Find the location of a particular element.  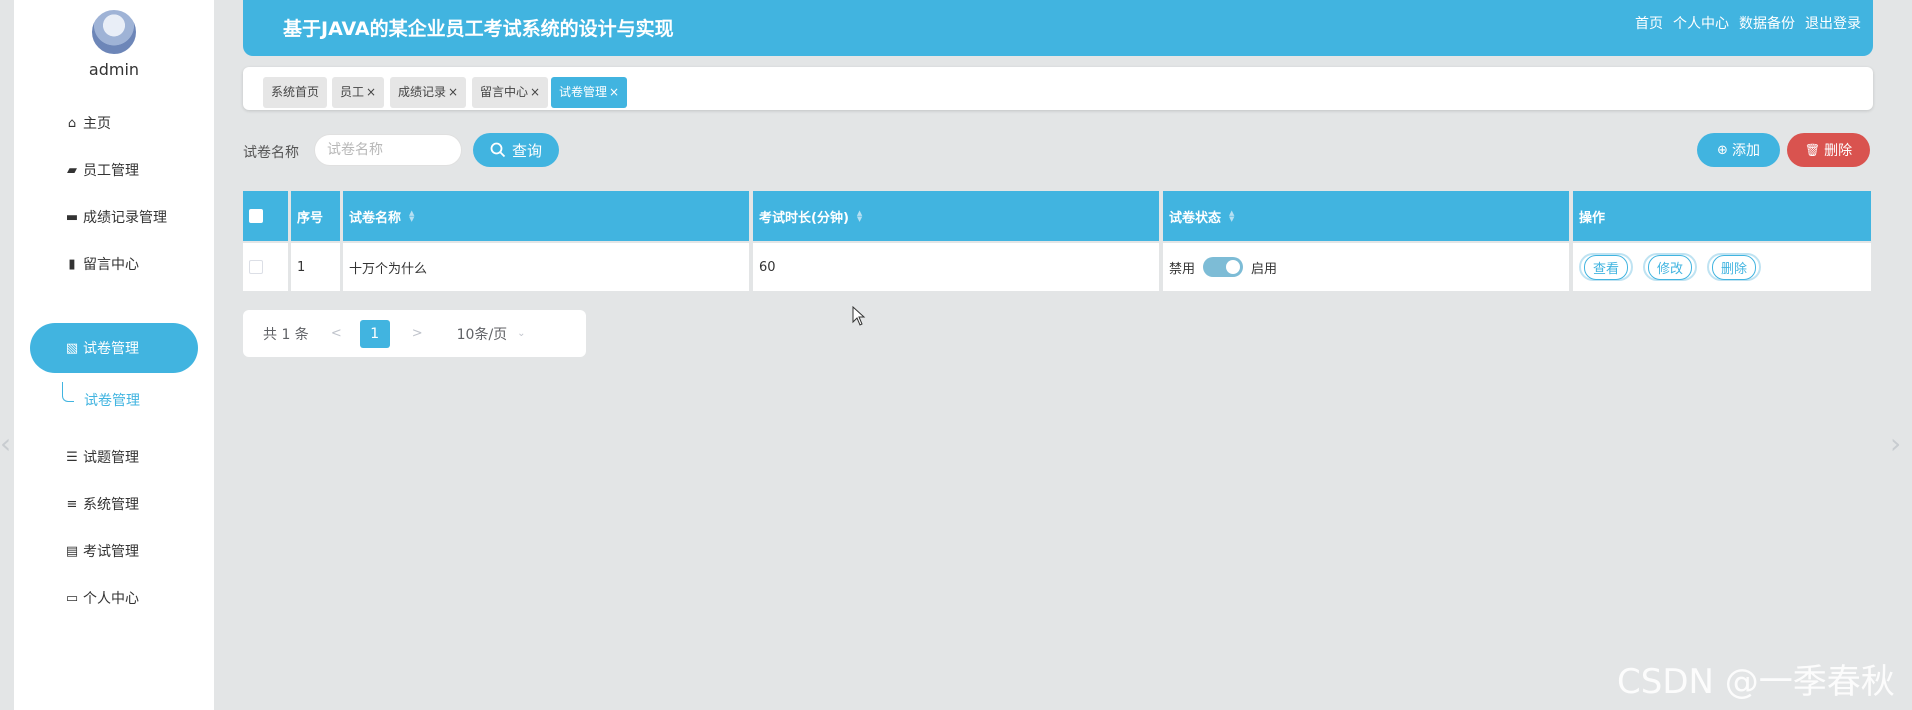

watermark: CSDN @一季春秋 is located at coordinates (1756, 682).